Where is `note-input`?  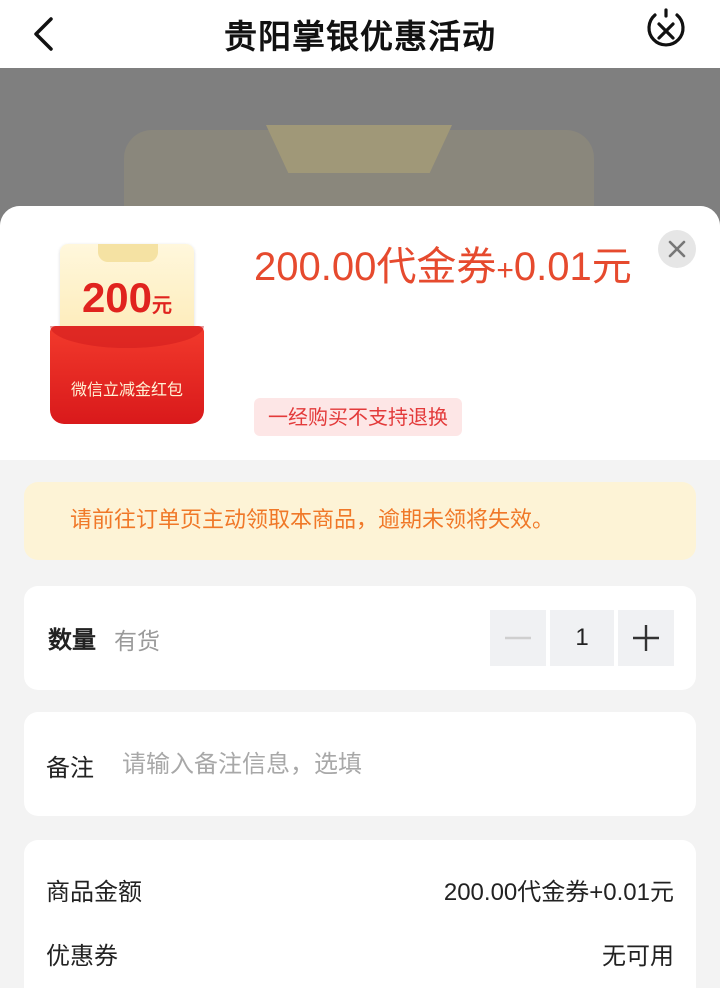
note-input is located at coordinates (392, 764).